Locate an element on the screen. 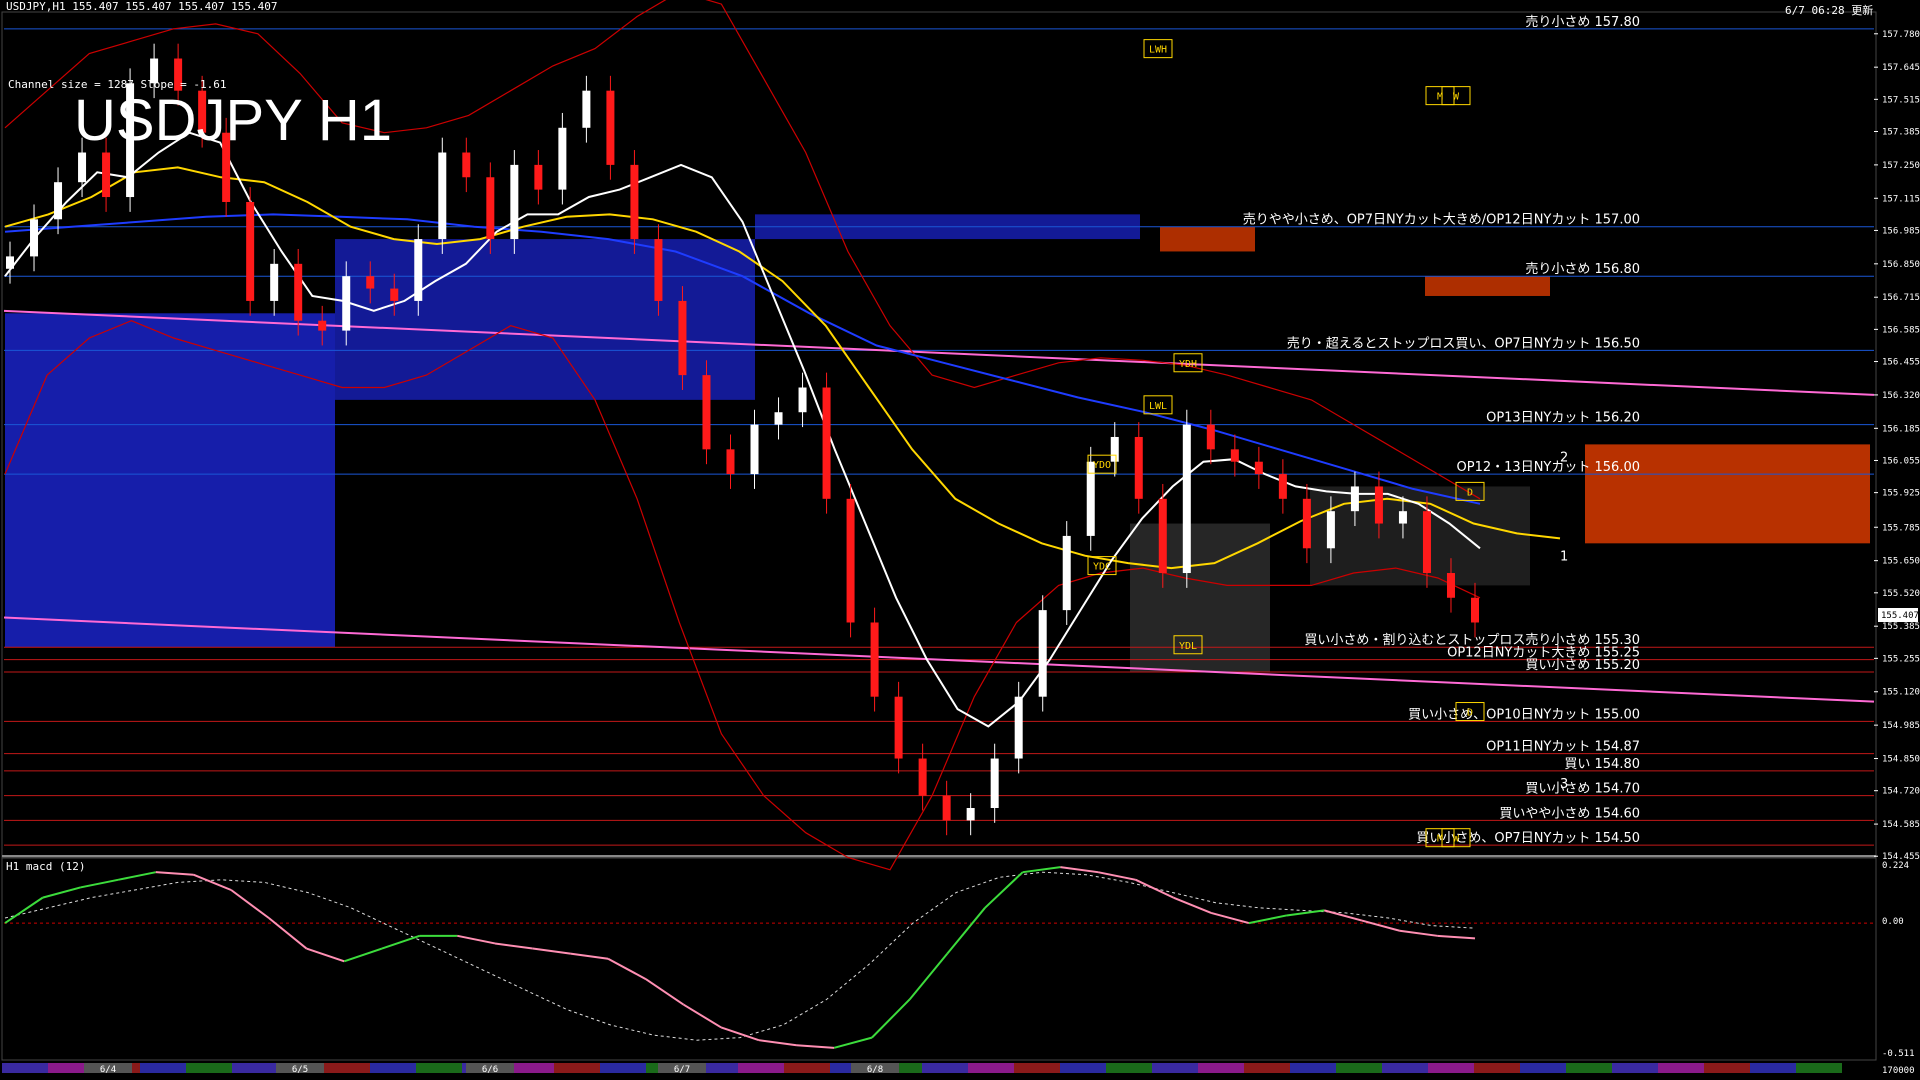 This screenshot has height=1080, width=1920. marker-label-1: LWL is located at coordinates (1158, 406).